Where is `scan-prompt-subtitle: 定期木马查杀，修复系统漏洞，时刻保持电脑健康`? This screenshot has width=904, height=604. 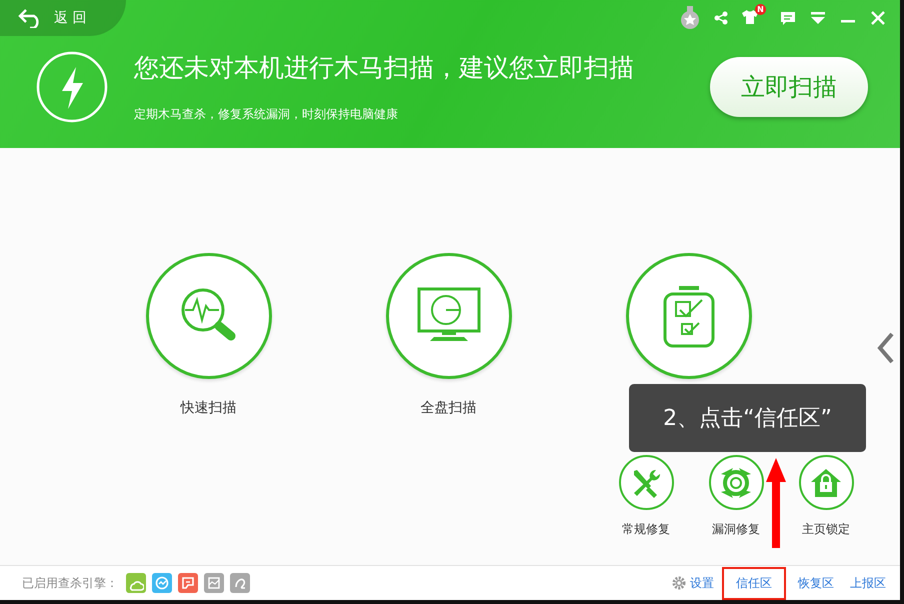 scan-prompt-subtitle: 定期木马查杀，修复系统漏洞，时刻保持电脑健康 is located at coordinates (266, 114).